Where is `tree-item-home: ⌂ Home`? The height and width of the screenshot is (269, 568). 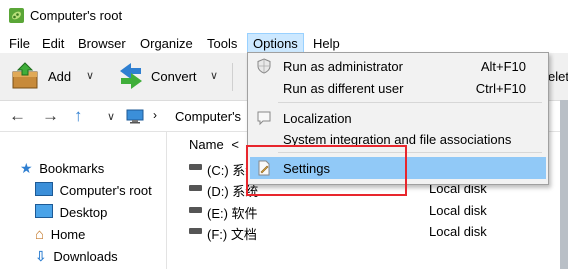 tree-item-home: ⌂ Home is located at coordinates (60, 234).